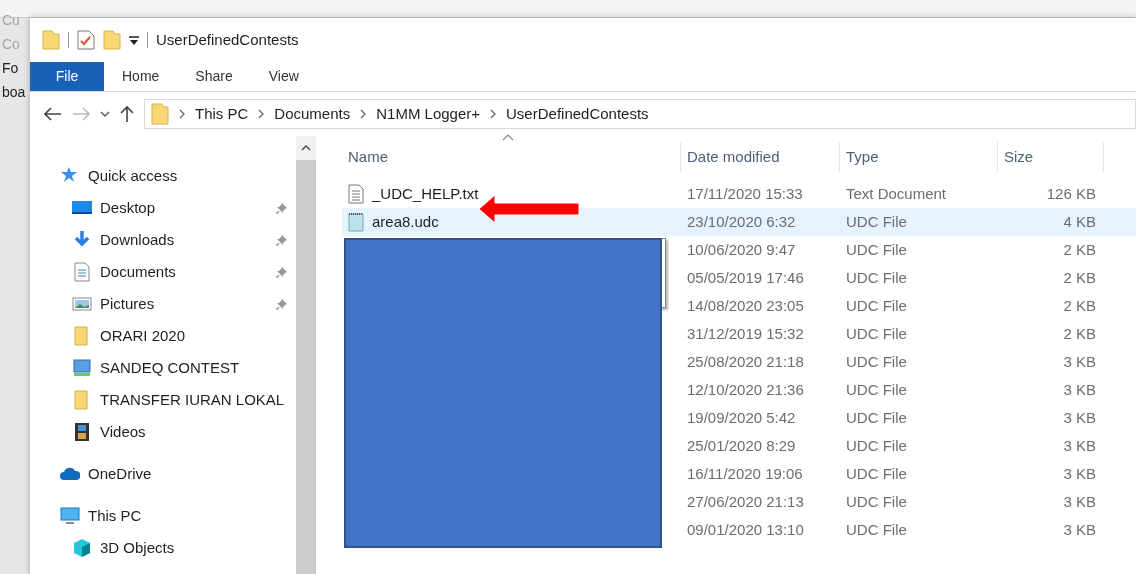 Image resolution: width=1136 pixels, height=574 pixels. Describe the element at coordinates (15, 68) in the screenshot. I see `menu-item: Fo` at that location.